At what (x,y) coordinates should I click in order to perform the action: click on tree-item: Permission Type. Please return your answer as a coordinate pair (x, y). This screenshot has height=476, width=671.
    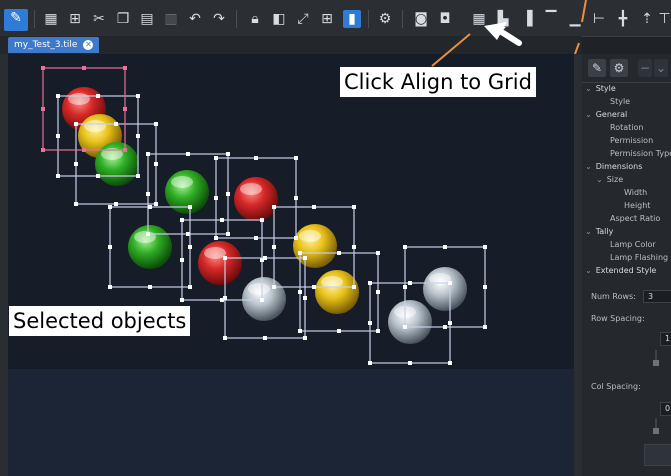
    Looking at the image, I should click on (640, 153).